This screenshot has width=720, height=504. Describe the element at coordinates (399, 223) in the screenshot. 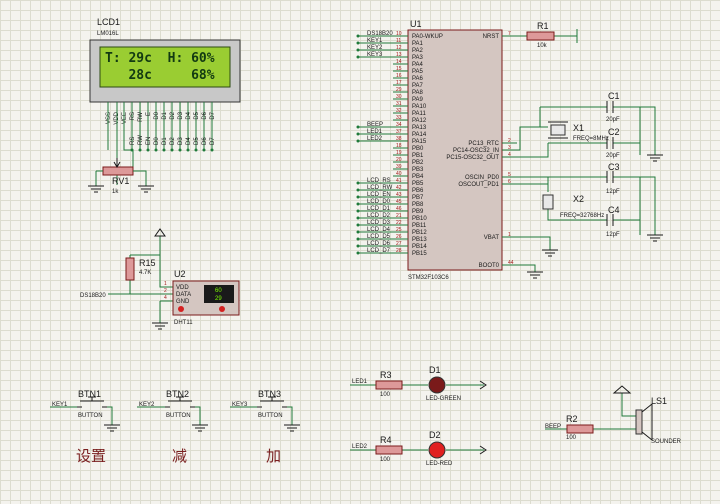

I see `mcu-pin-no: 22` at that location.